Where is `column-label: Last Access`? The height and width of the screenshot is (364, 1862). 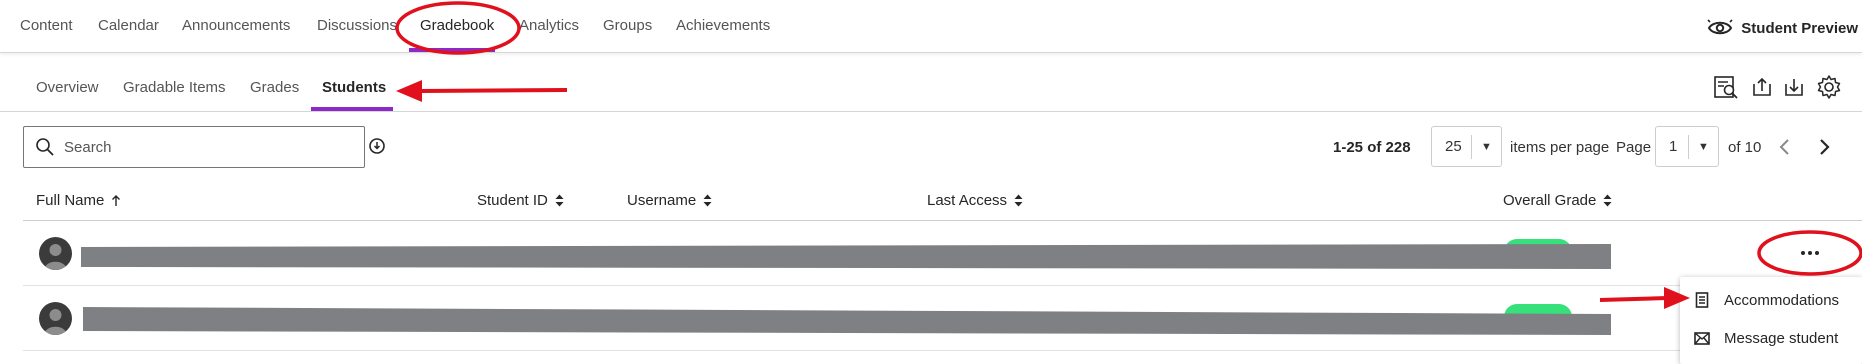 column-label: Last Access is located at coordinates (967, 200).